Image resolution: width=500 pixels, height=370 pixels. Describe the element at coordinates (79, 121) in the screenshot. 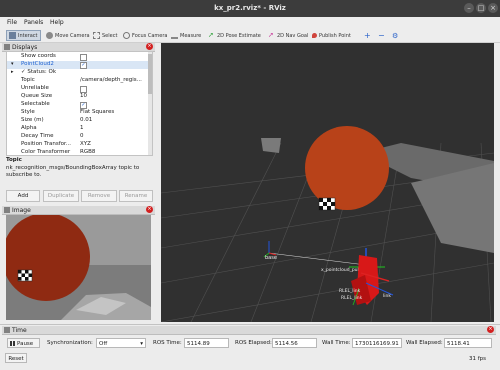

I see `display-row-size: Size (m) 0.01` at that location.